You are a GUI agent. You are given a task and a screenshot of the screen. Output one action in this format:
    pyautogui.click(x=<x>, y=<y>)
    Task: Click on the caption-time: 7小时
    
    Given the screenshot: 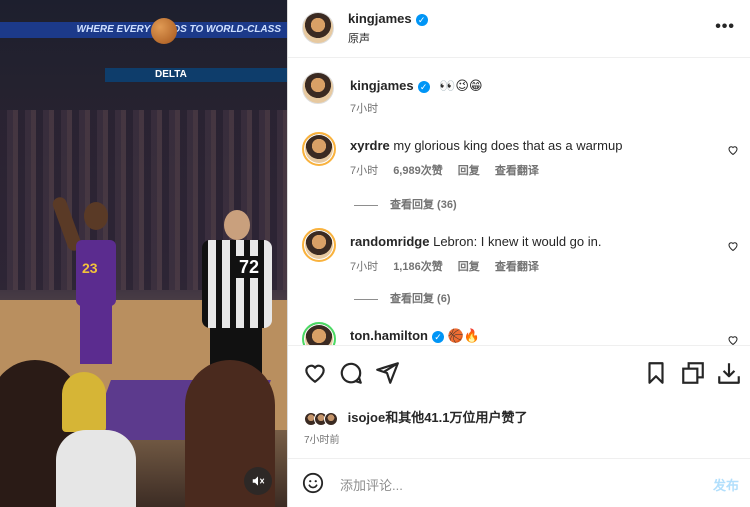 What is the action you would take?
    pyautogui.click(x=364, y=109)
    